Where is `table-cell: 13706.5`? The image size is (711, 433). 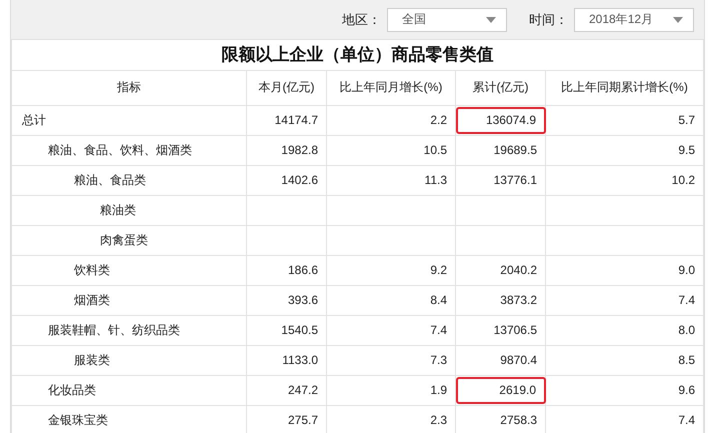 table-cell: 13706.5 is located at coordinates (501, 330).